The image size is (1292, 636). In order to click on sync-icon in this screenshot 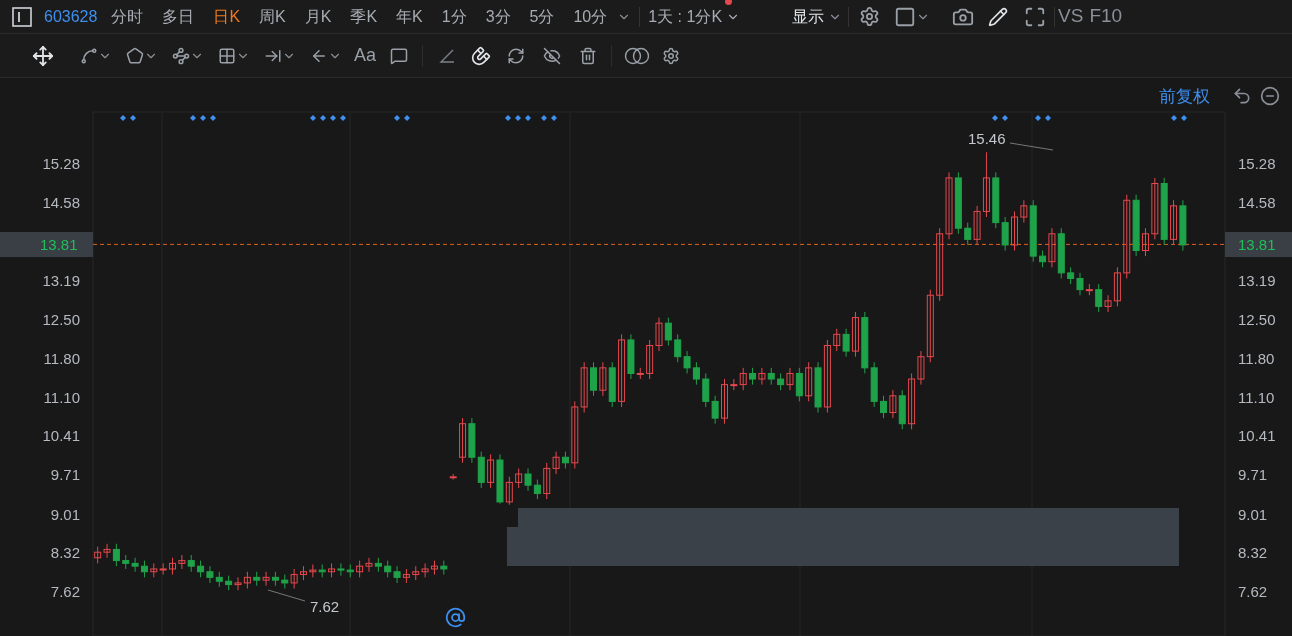, I will do `click(516, 55)`.